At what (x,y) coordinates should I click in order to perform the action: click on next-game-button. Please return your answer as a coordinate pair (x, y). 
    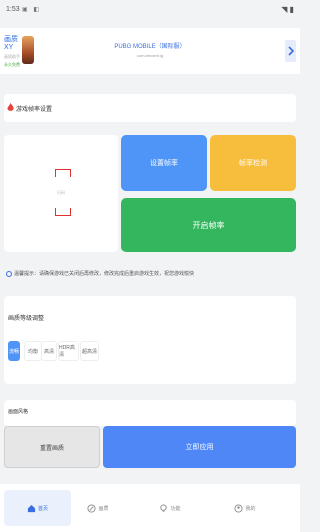
    Looking at the image, I should click on (290, 51).